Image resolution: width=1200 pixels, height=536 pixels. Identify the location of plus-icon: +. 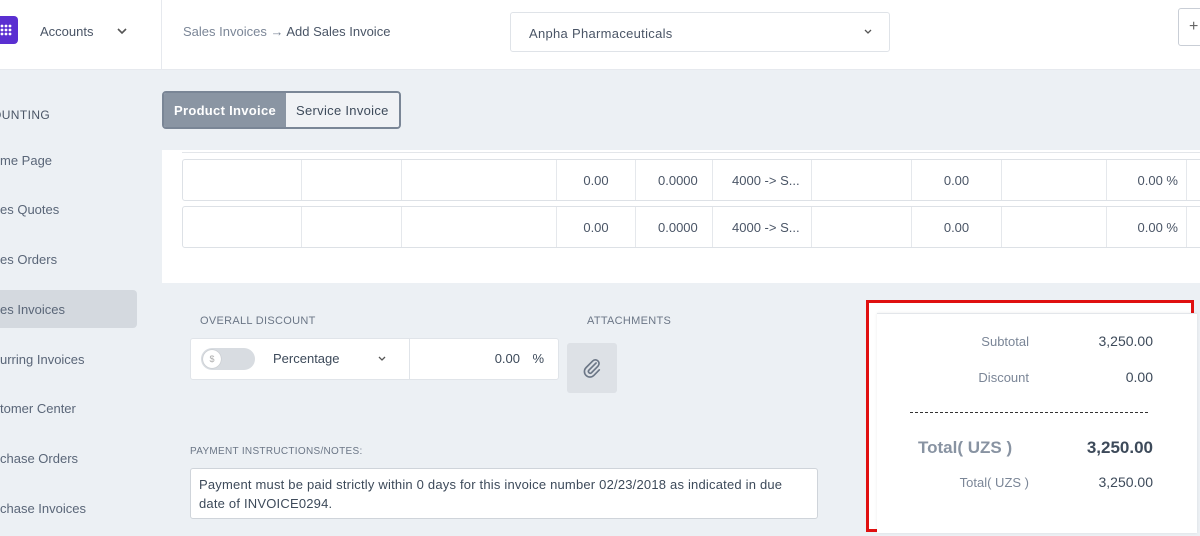
(1194, 26).